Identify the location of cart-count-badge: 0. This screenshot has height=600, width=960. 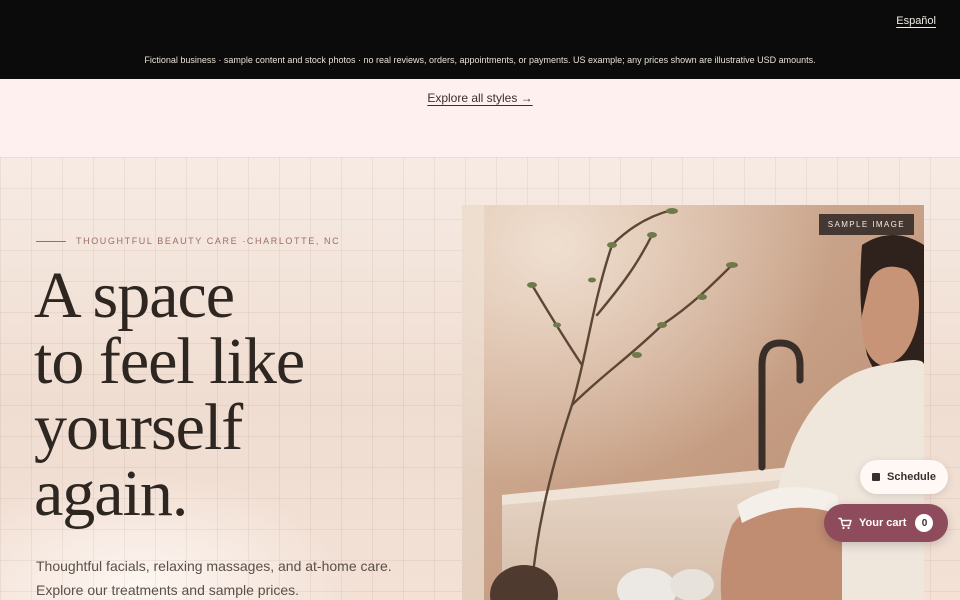
(924, 523).